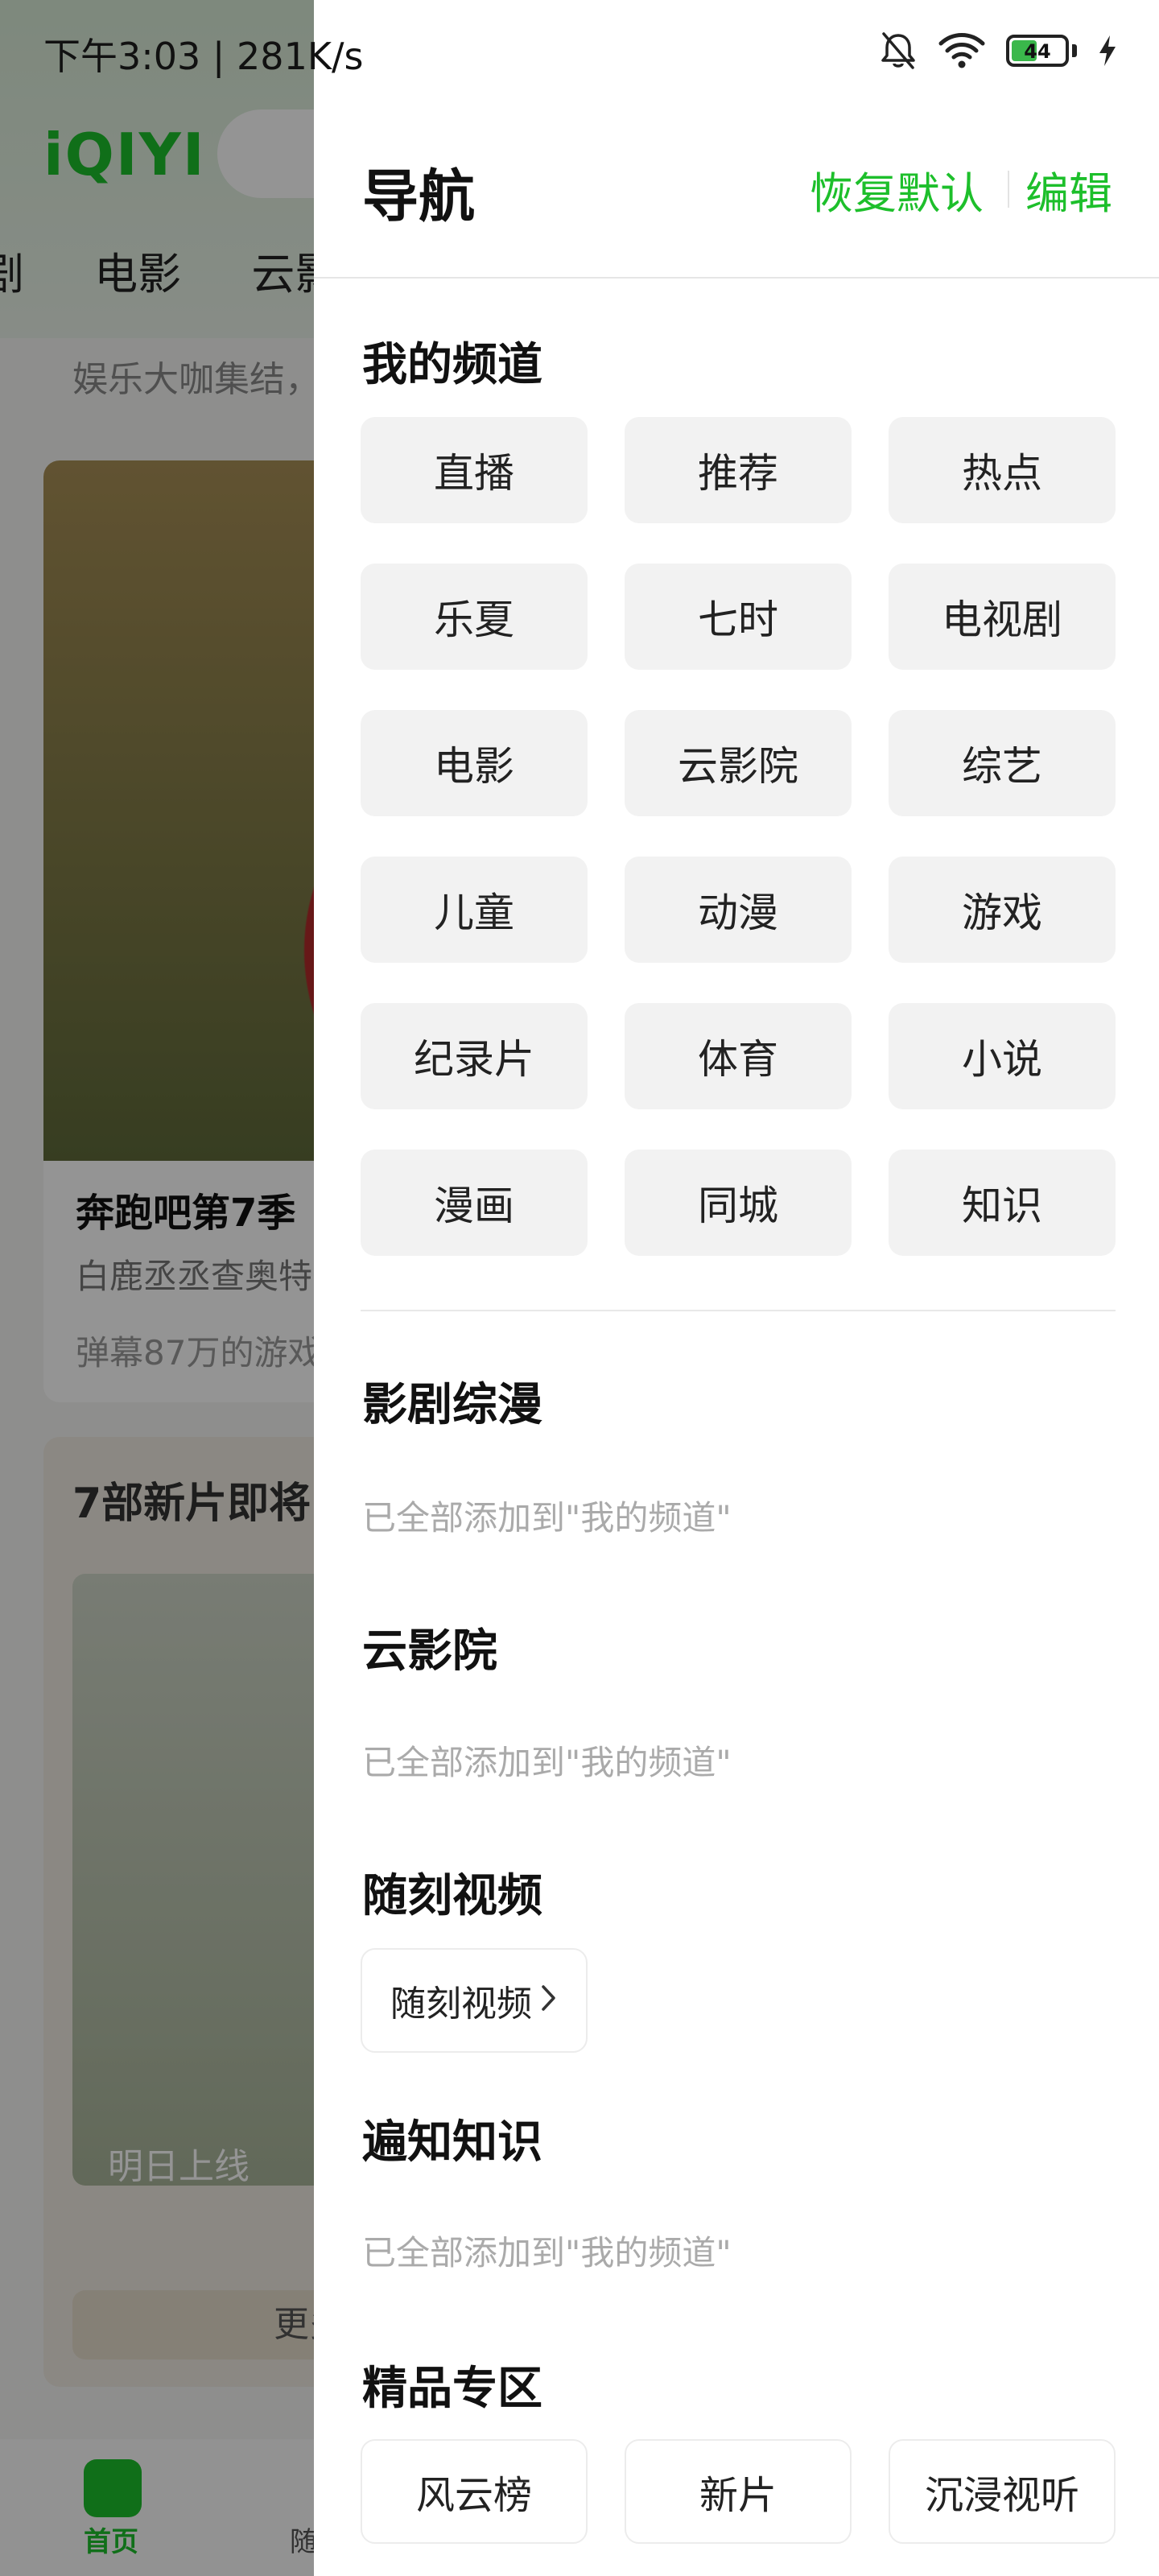 This screenshot has width=1159, height=2576. What do you see at coordinates (738, 1203) in the screenshot?
I see `channel-chip: 同城` at bounding box center [738, 1203].